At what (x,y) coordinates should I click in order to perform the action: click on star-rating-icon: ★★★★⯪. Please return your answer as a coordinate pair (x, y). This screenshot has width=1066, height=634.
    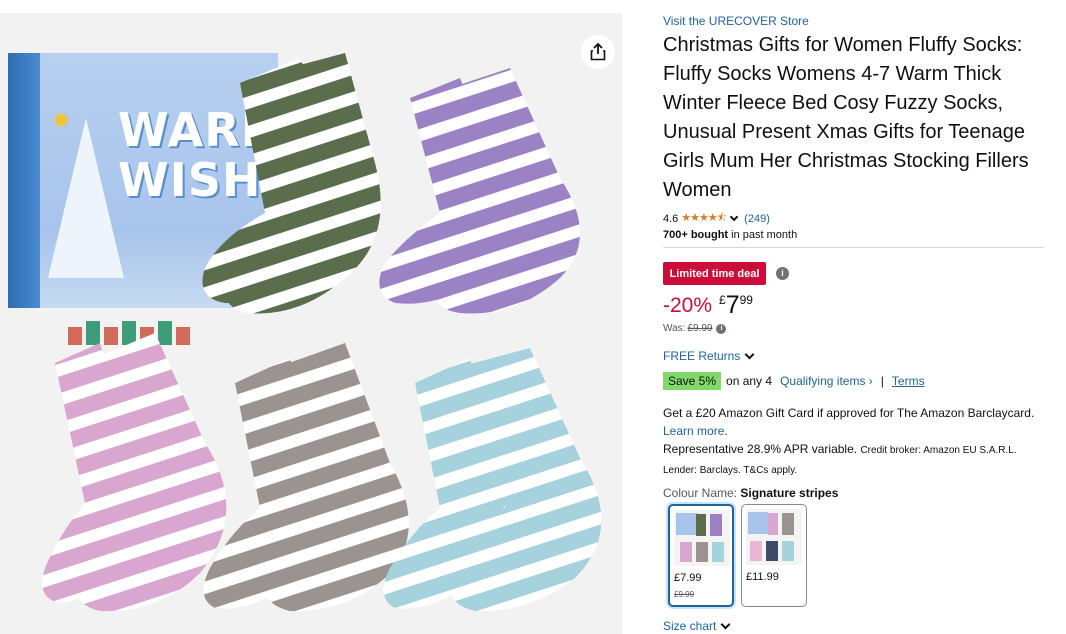
    Looking at the image, I should click on (704, 218).